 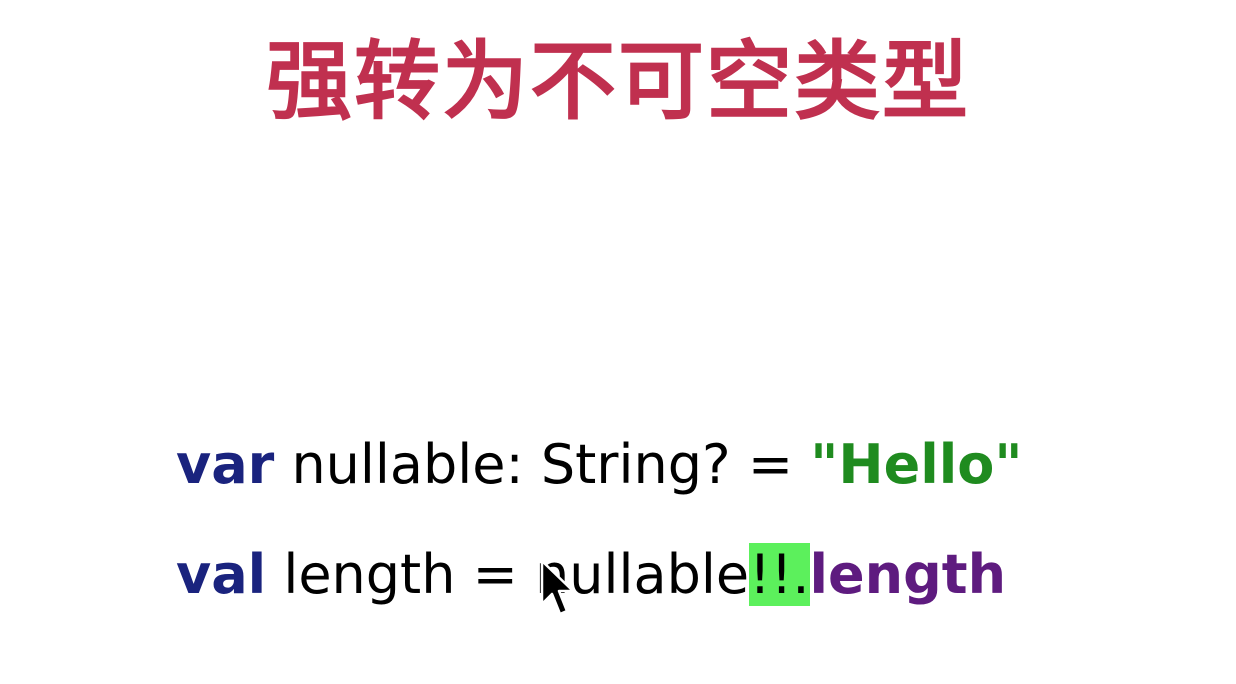 I want to click on slide-title: 强转为不可空类型, so click(x=618, y=82).